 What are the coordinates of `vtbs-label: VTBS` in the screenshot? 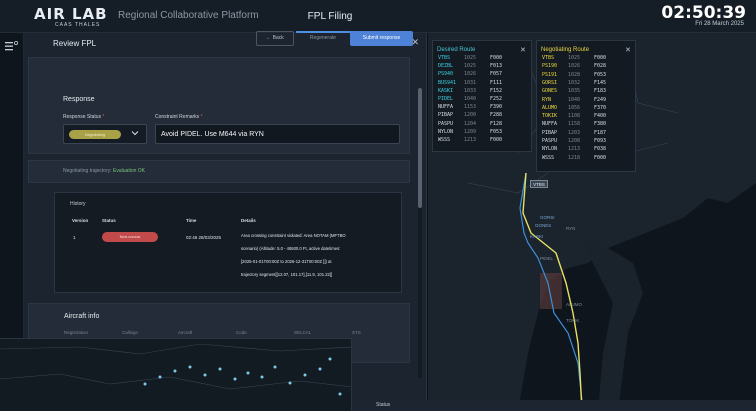 It's located at (539, 184).